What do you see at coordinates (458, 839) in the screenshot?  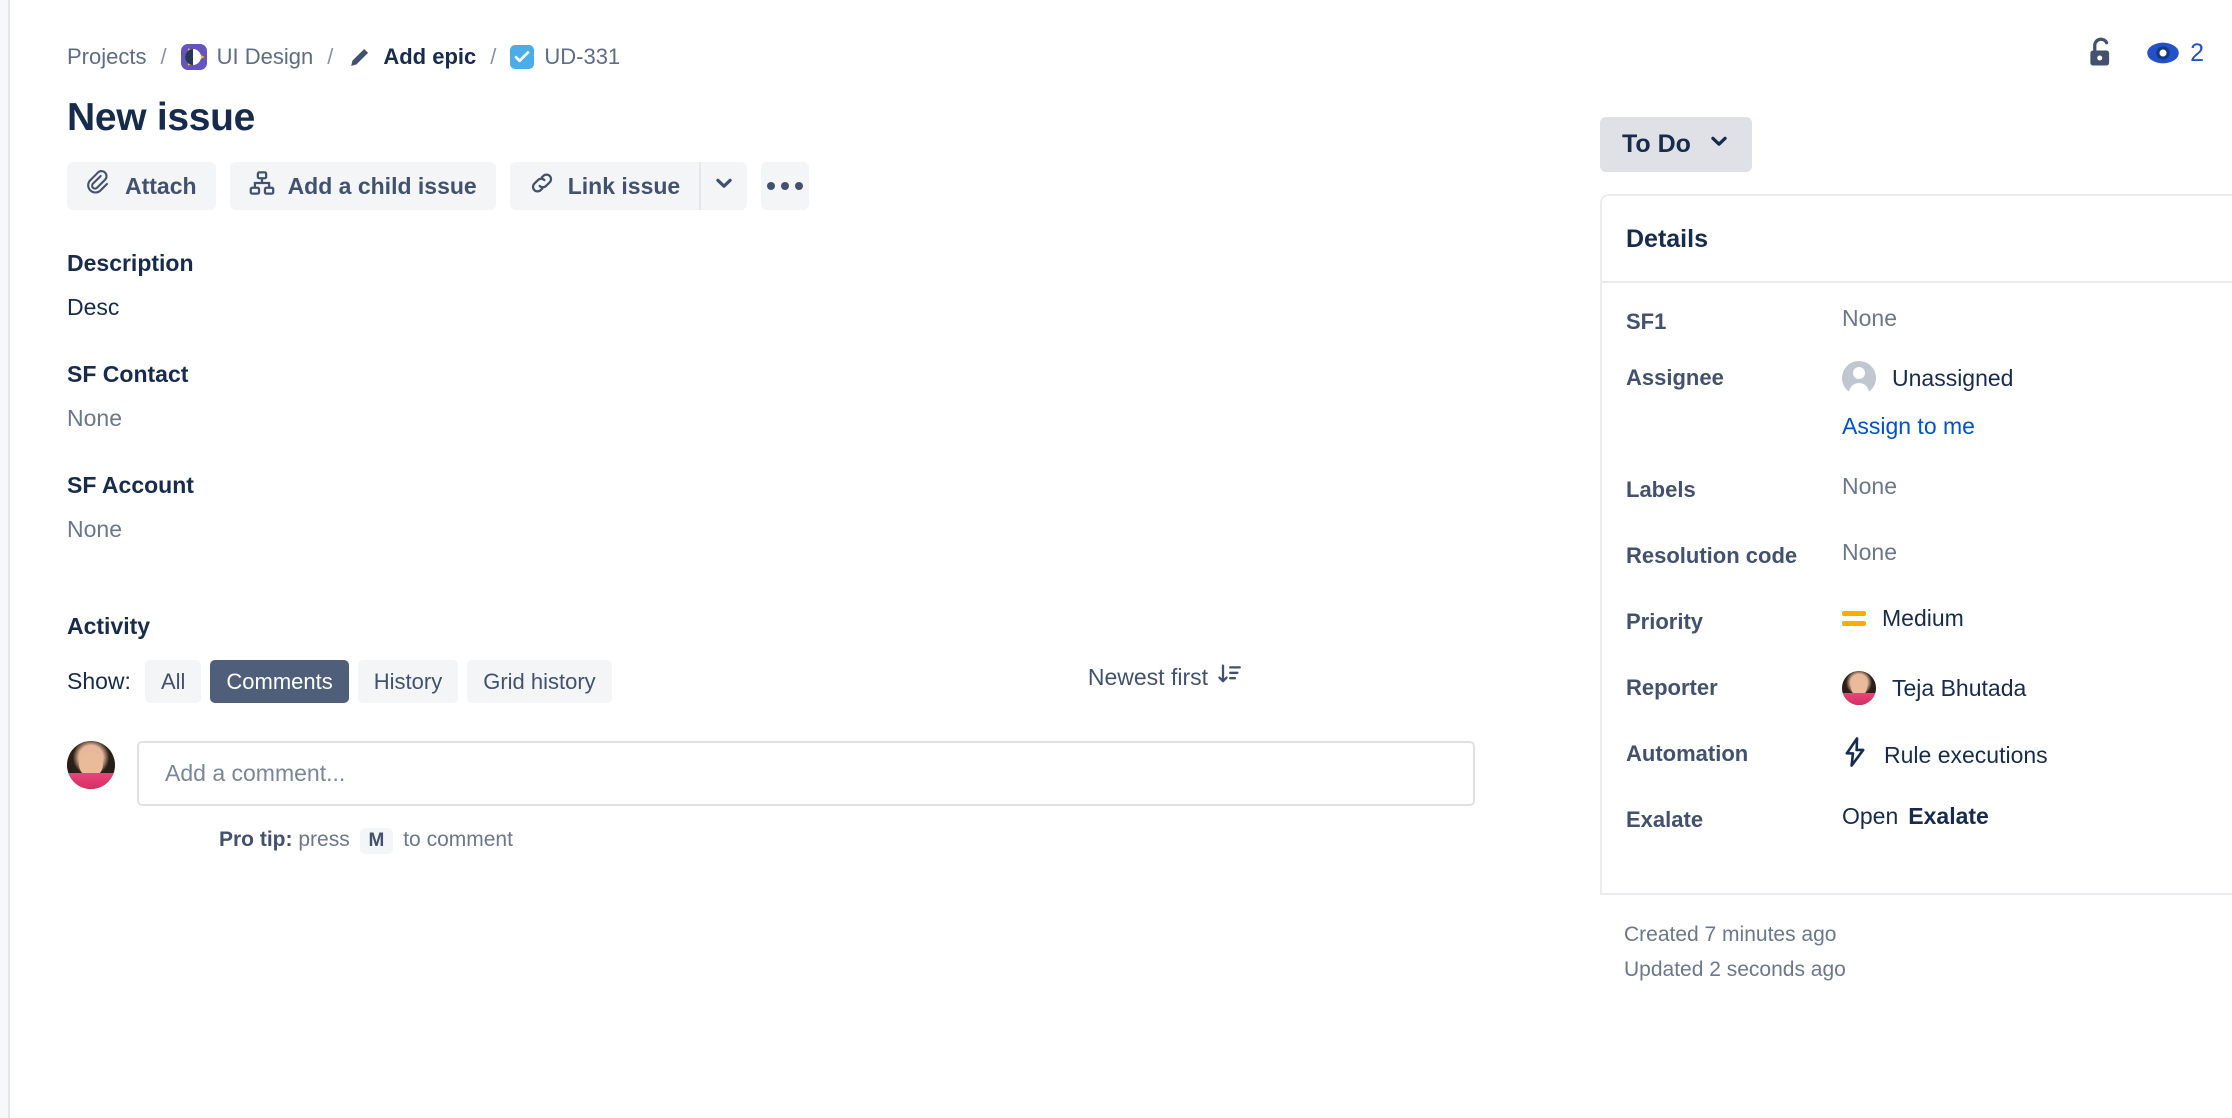 I see `pro-tip-suffix: to comment` at bounding box center [458, 839].